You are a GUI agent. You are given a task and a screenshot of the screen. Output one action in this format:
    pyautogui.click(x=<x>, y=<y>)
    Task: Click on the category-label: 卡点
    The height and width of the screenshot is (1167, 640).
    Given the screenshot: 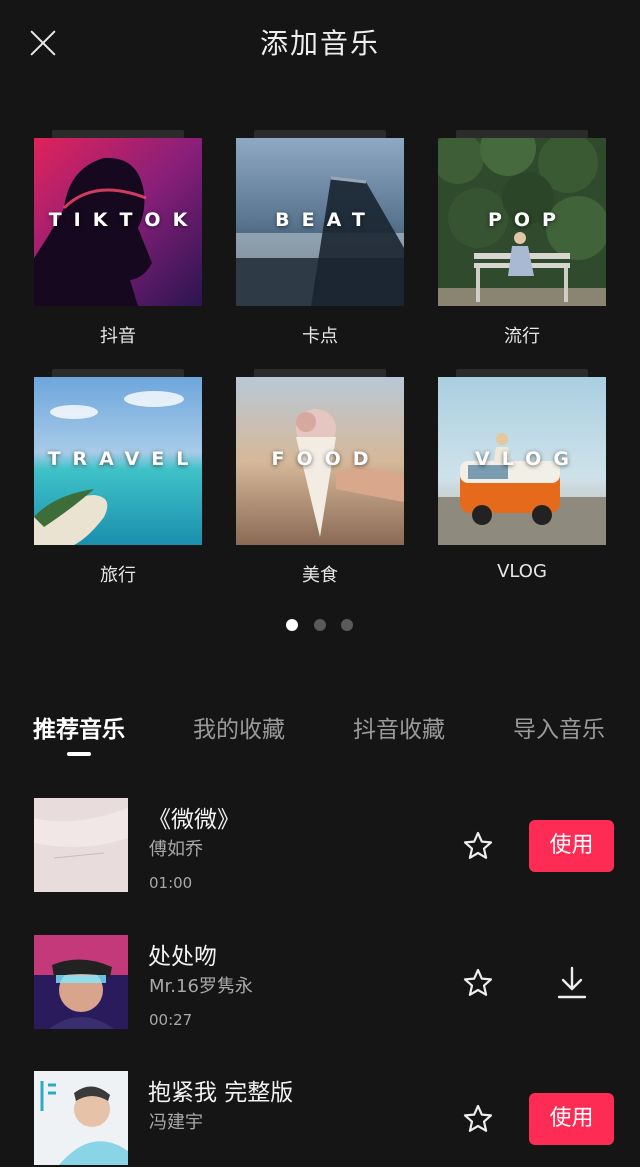 What is the action you would take?
    pyautogui.click(x=320, y=336)
    